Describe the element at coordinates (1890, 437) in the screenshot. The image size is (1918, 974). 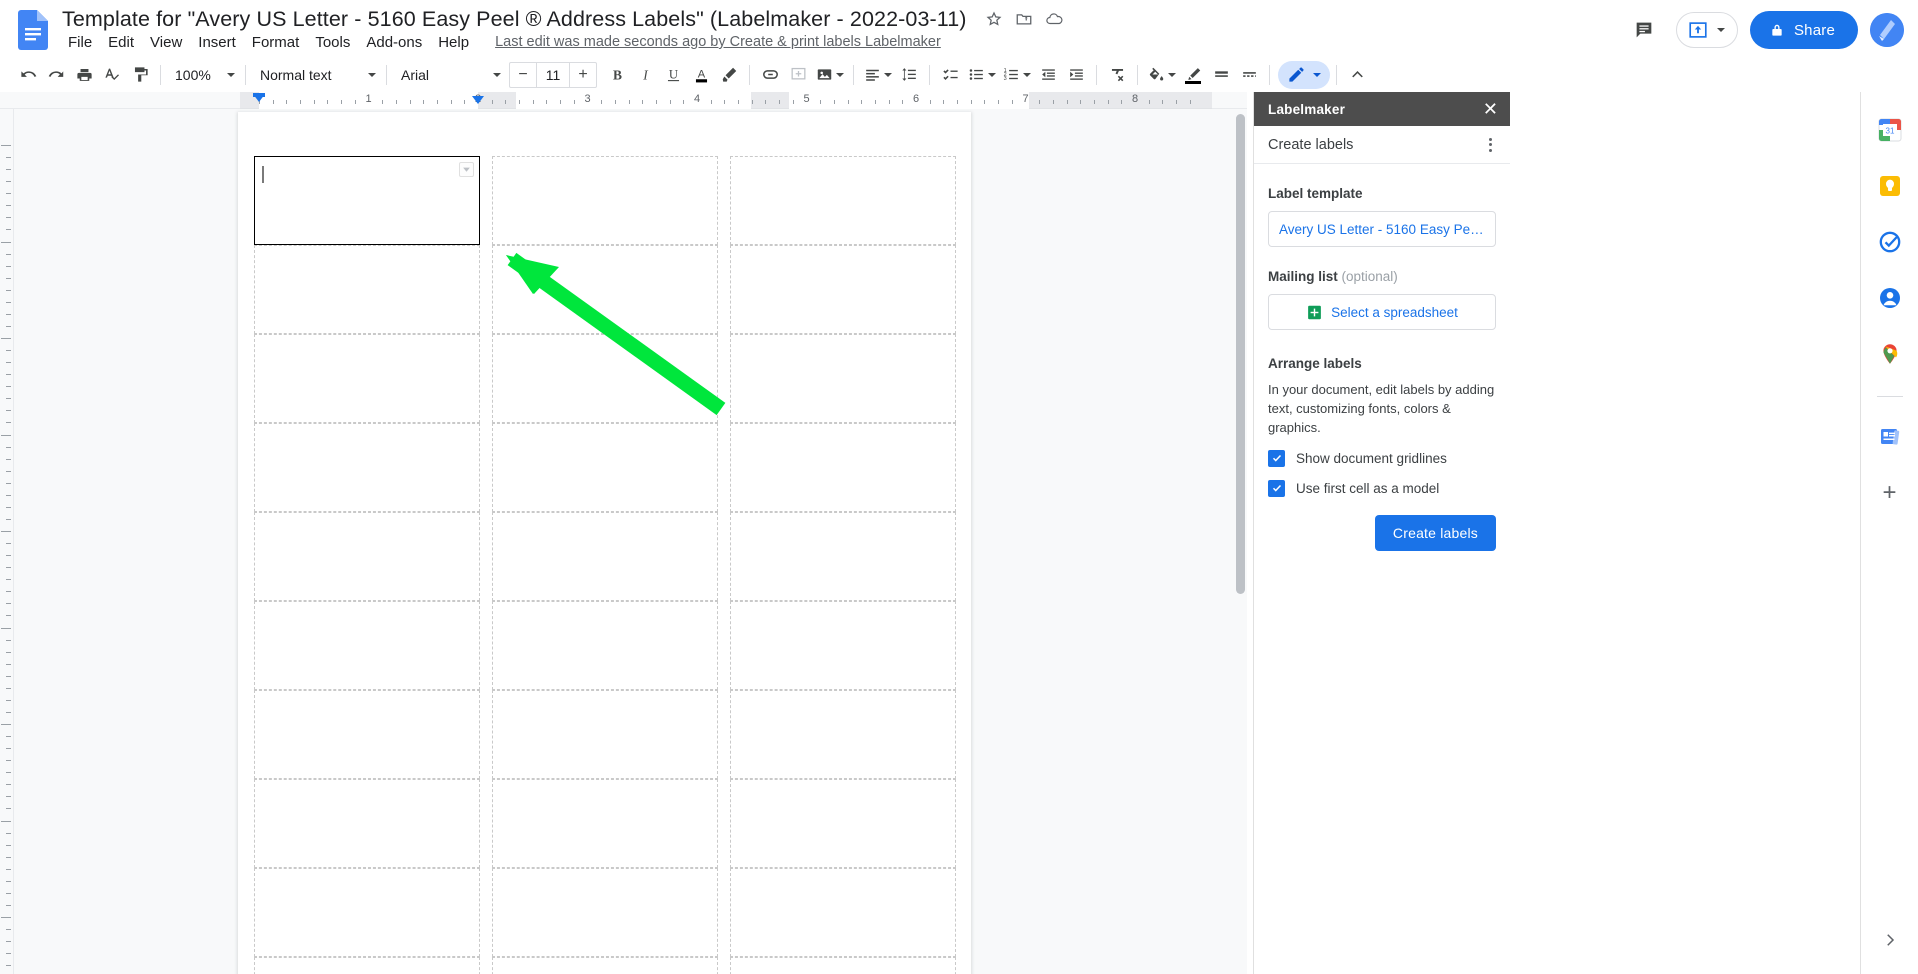
I see `labelmaker-addon-icon` at that location.